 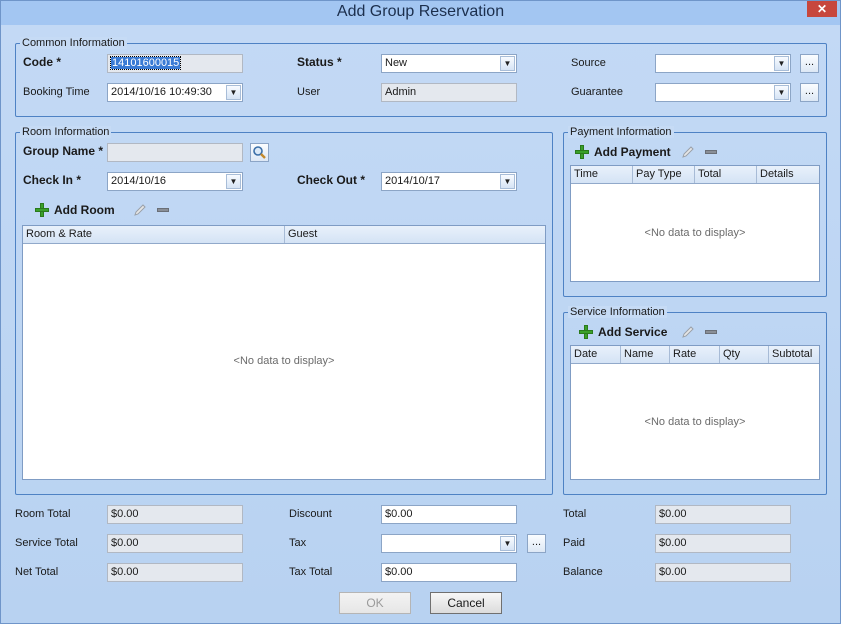 What do you see at coordinates (399, 514) in the screenshot?
I see `discount-value: $0.00` at bounding box center [399, 514].